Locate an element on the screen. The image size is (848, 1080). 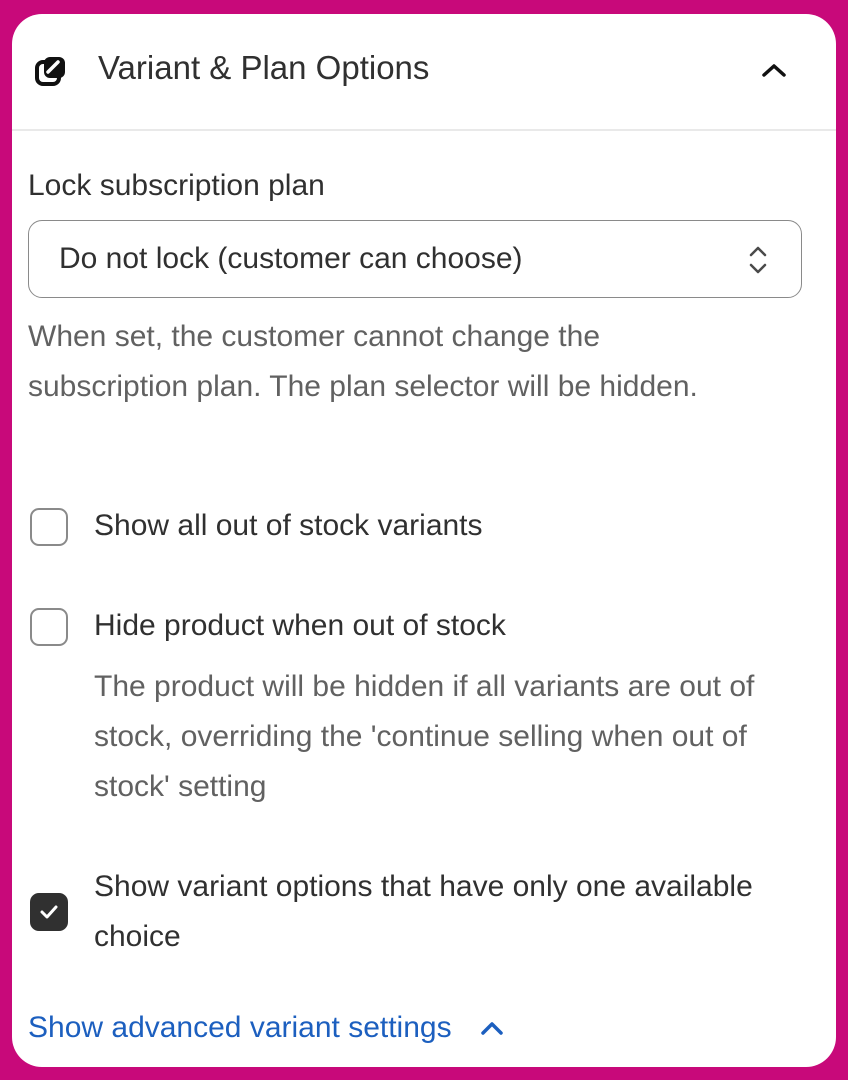
lock-plan-label: Lock subscription plan is located at coordinates (176, 185).